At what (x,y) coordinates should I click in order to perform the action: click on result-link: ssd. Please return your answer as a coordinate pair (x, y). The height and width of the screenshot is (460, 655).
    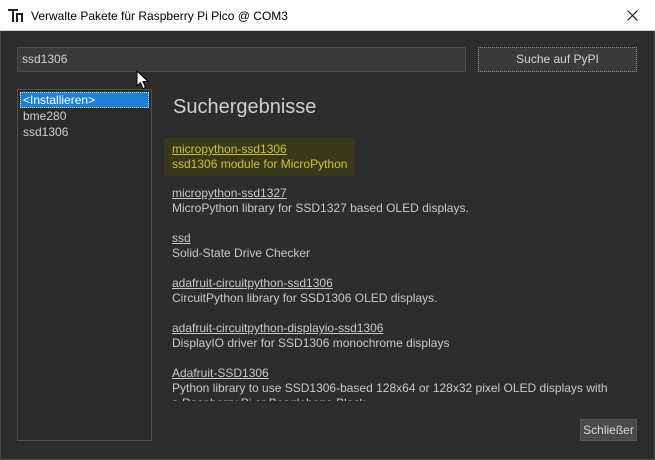
    Looking at the image, I should click on (241, 238).